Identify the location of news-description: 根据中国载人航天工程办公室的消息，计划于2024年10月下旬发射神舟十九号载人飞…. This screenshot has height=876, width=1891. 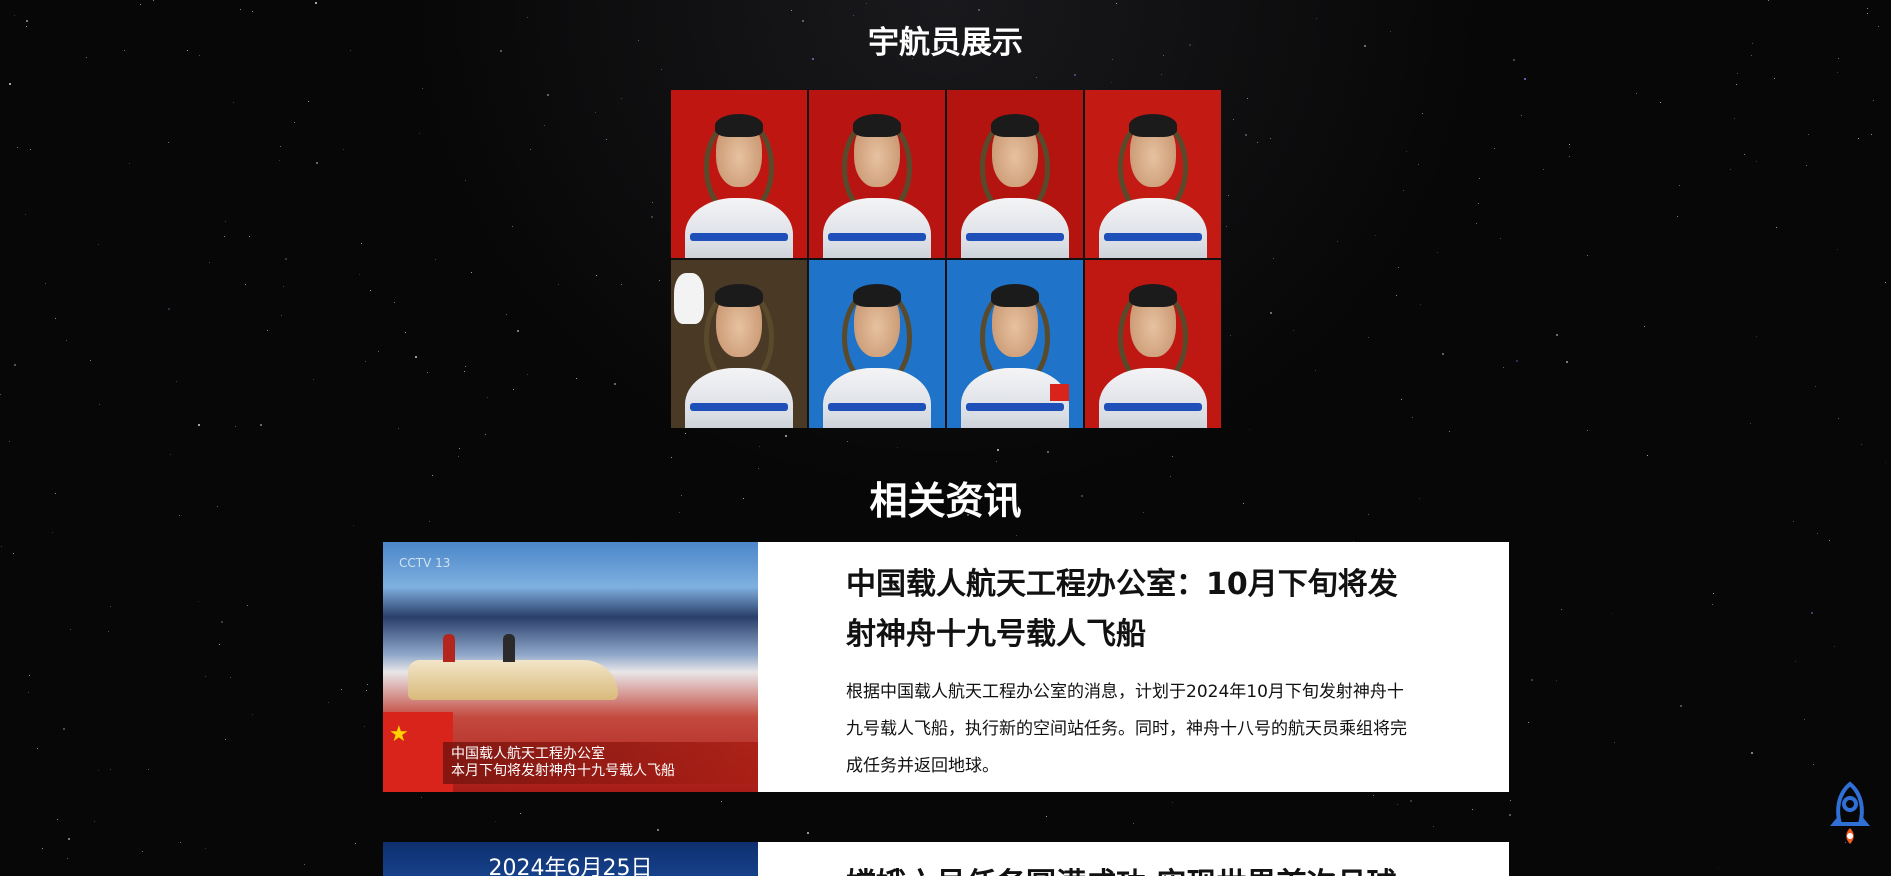
(1126, 729).